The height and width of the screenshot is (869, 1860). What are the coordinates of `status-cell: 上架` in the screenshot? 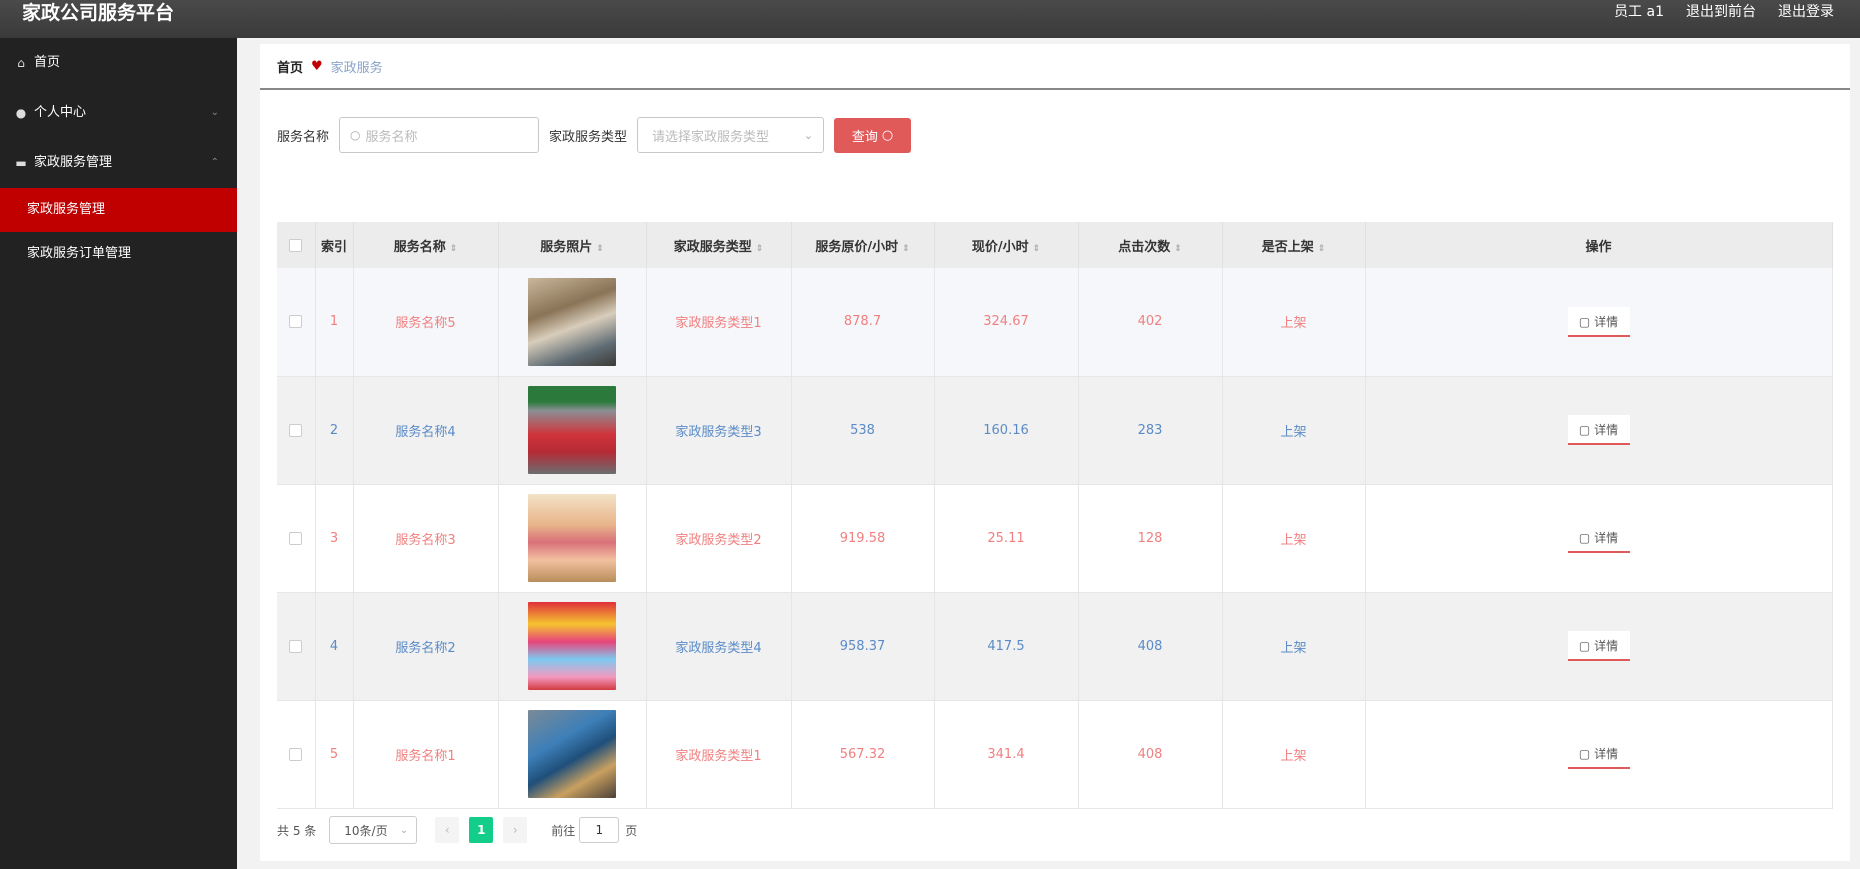 It's located at (1294, 754).